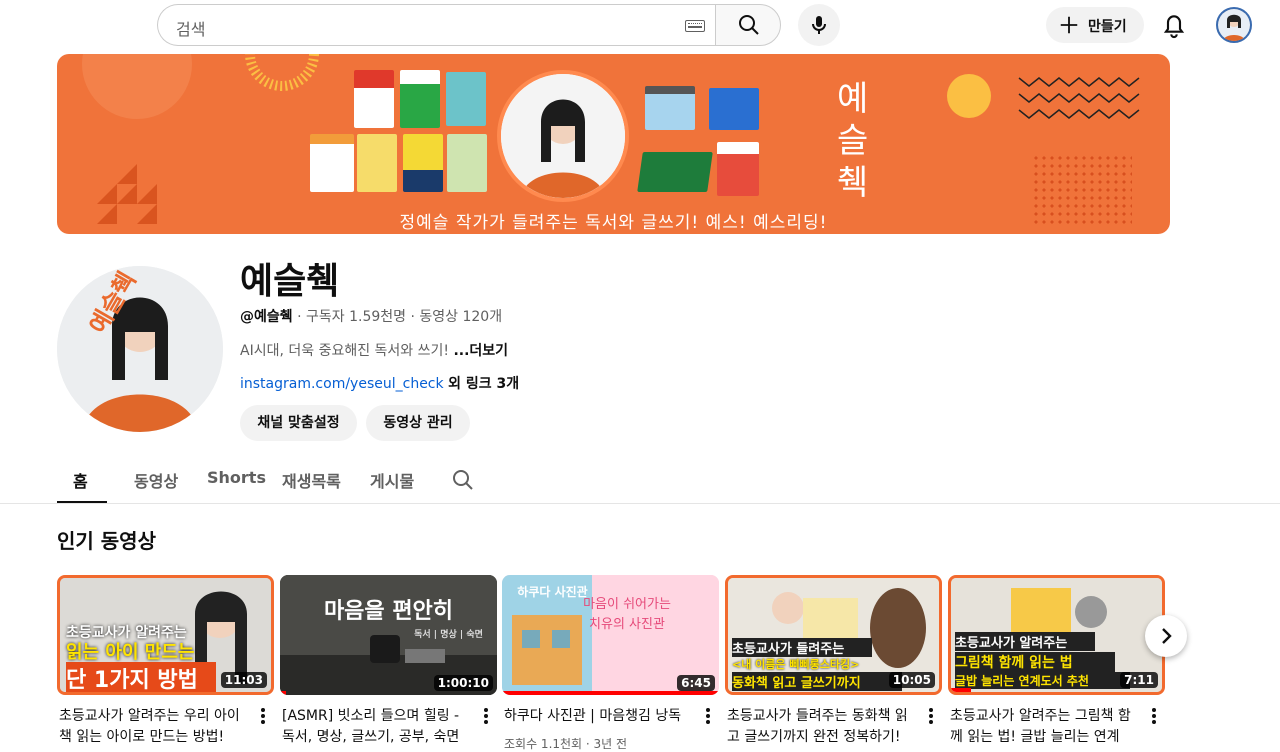 The image size is (1280, 752). Describe the element at coordinates (311, 480) in the screenshot. I see `tab-playlists: 재생목록` at that location.